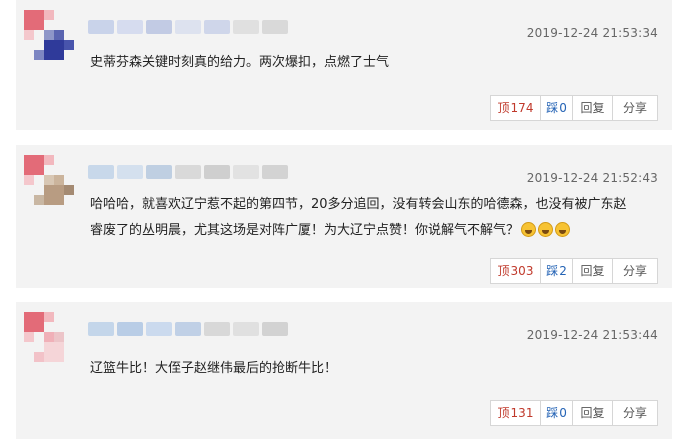 This screenshot has width=680, height=439. I want to click on comment-actions: 顶131 踩0 回复 分享, so click(574, 413).